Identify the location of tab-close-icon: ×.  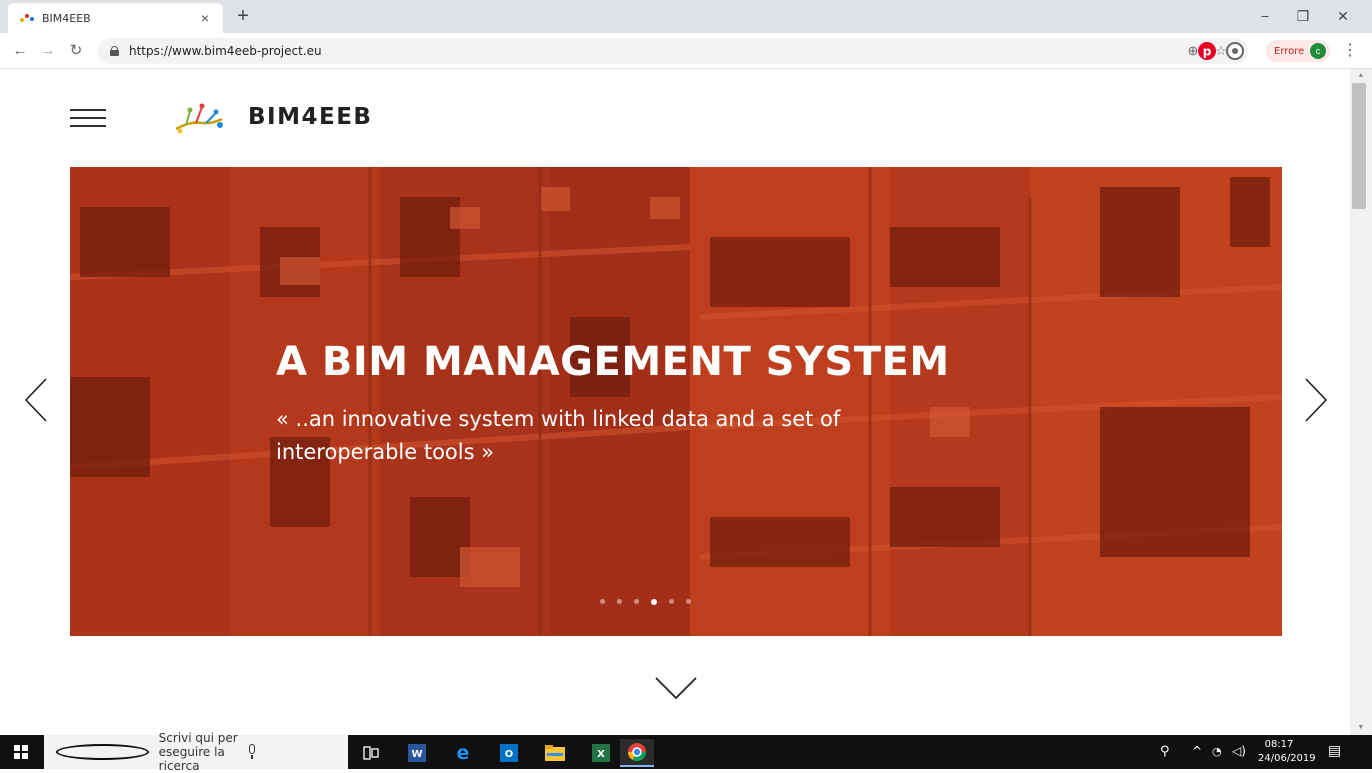
(205, 18).